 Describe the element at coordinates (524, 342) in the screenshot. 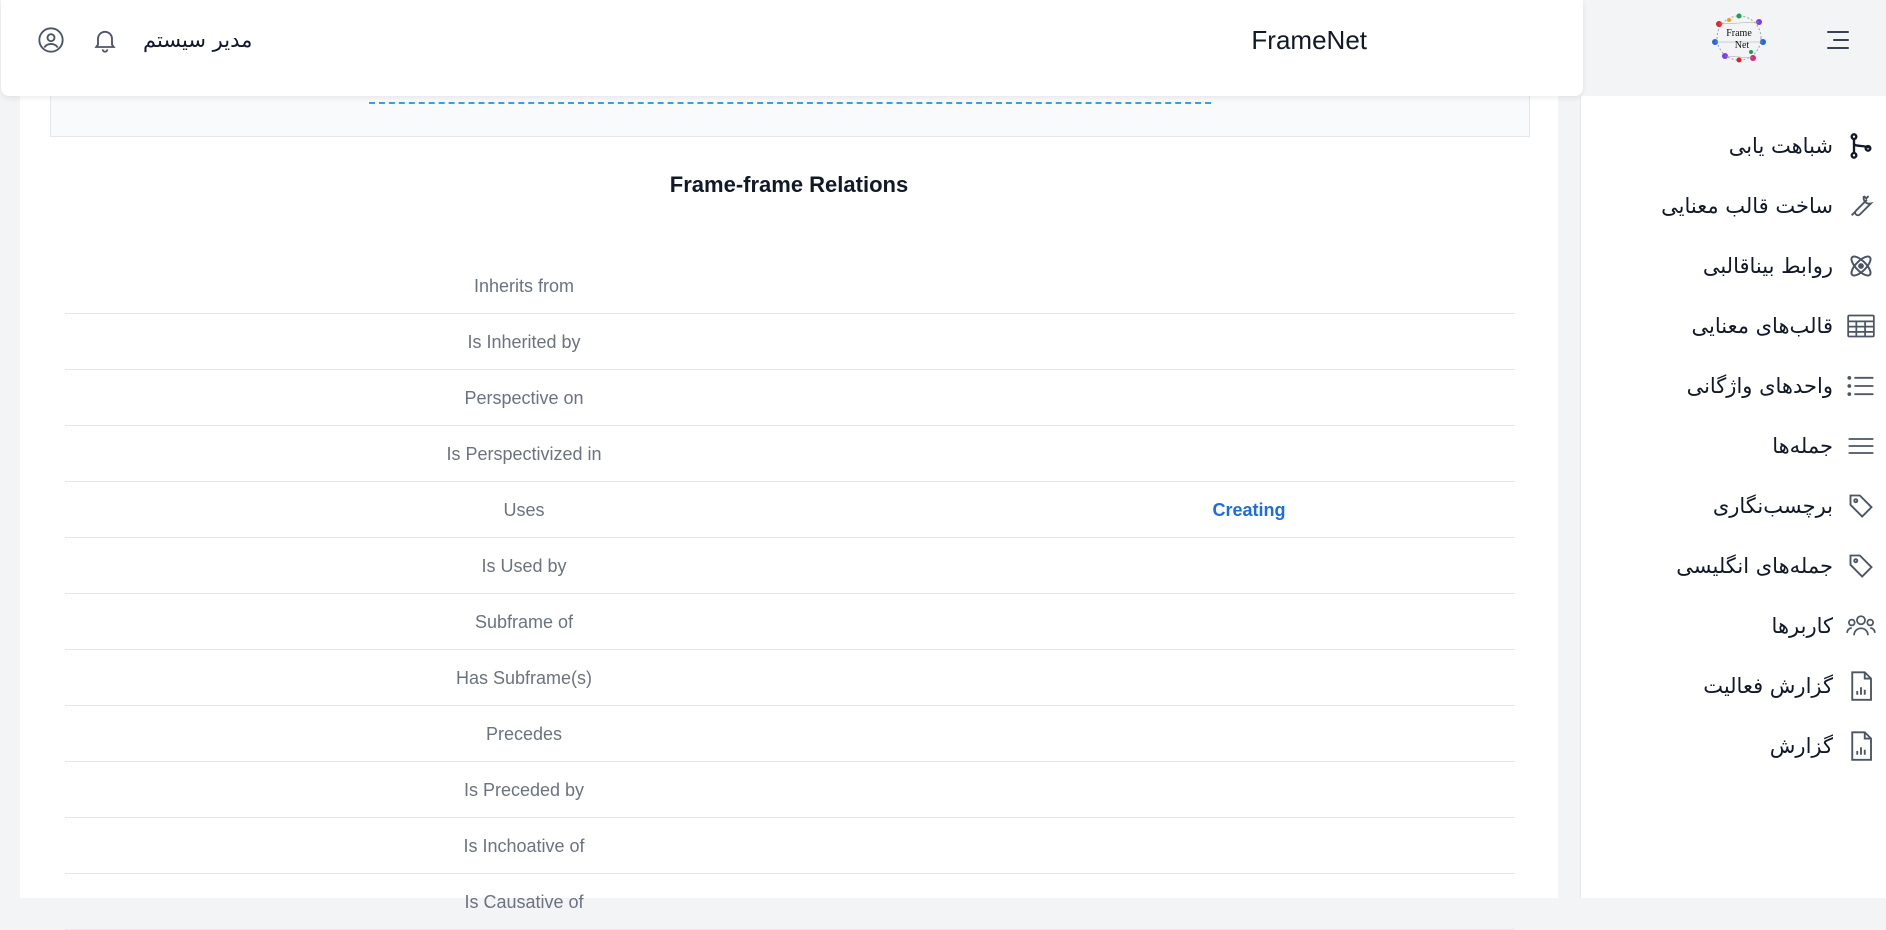

I see `relation-name: Is Inherited by` at that location.